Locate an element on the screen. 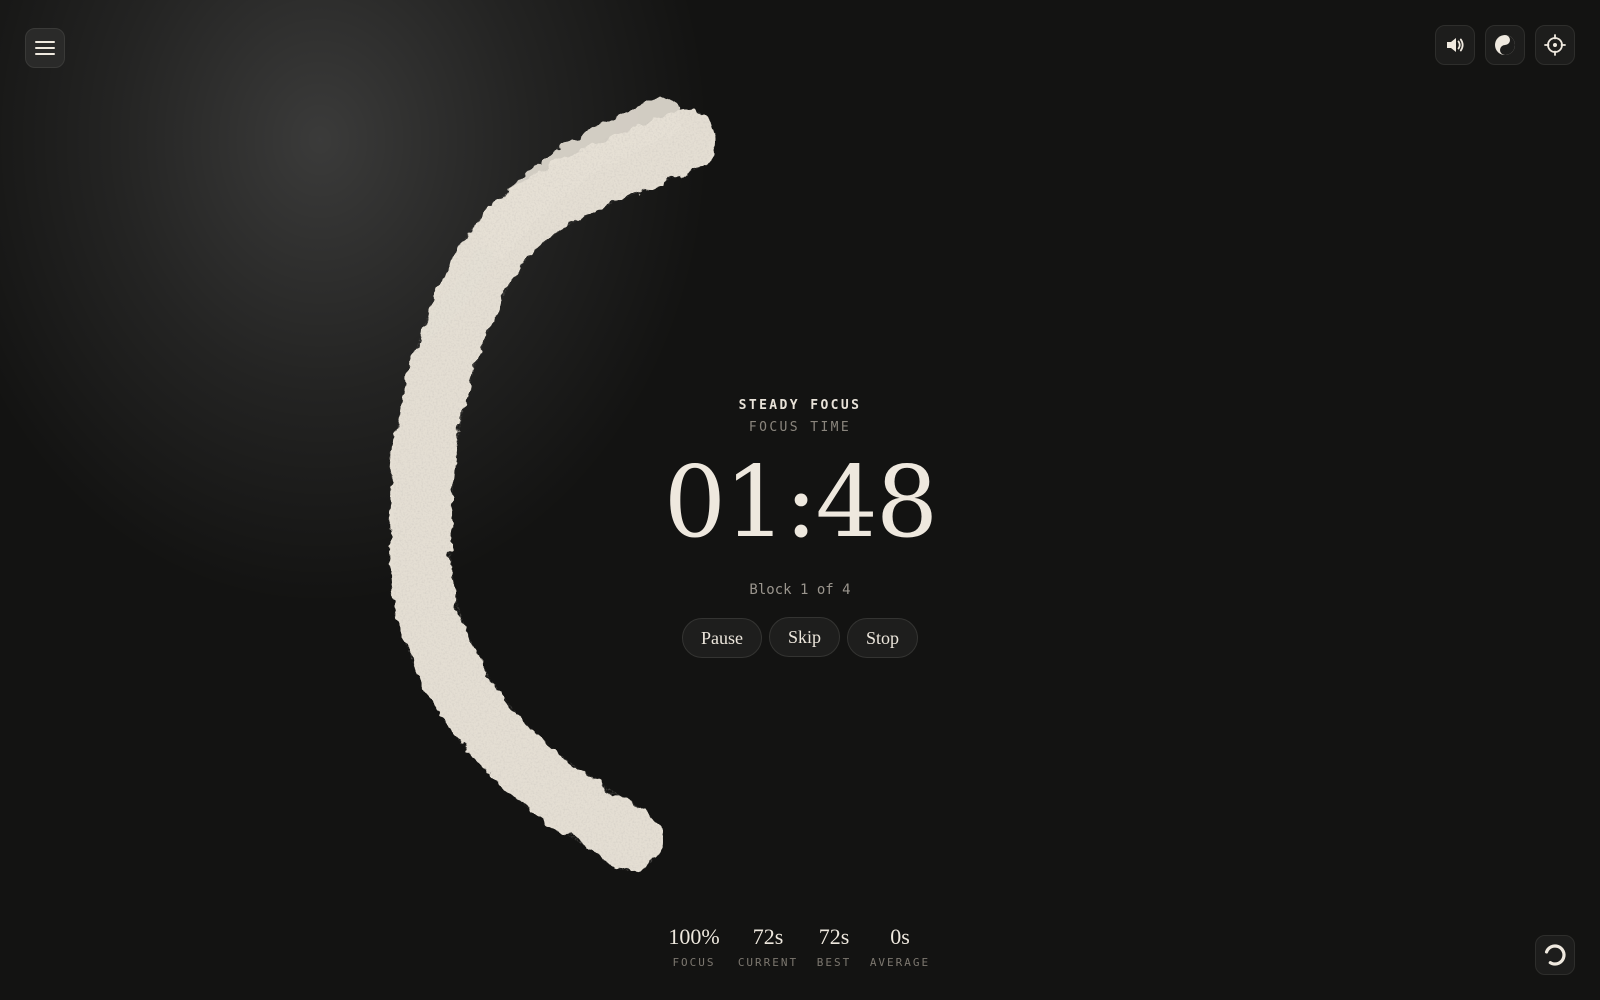  stat-value: 0s is located at coordinates (900, 936).